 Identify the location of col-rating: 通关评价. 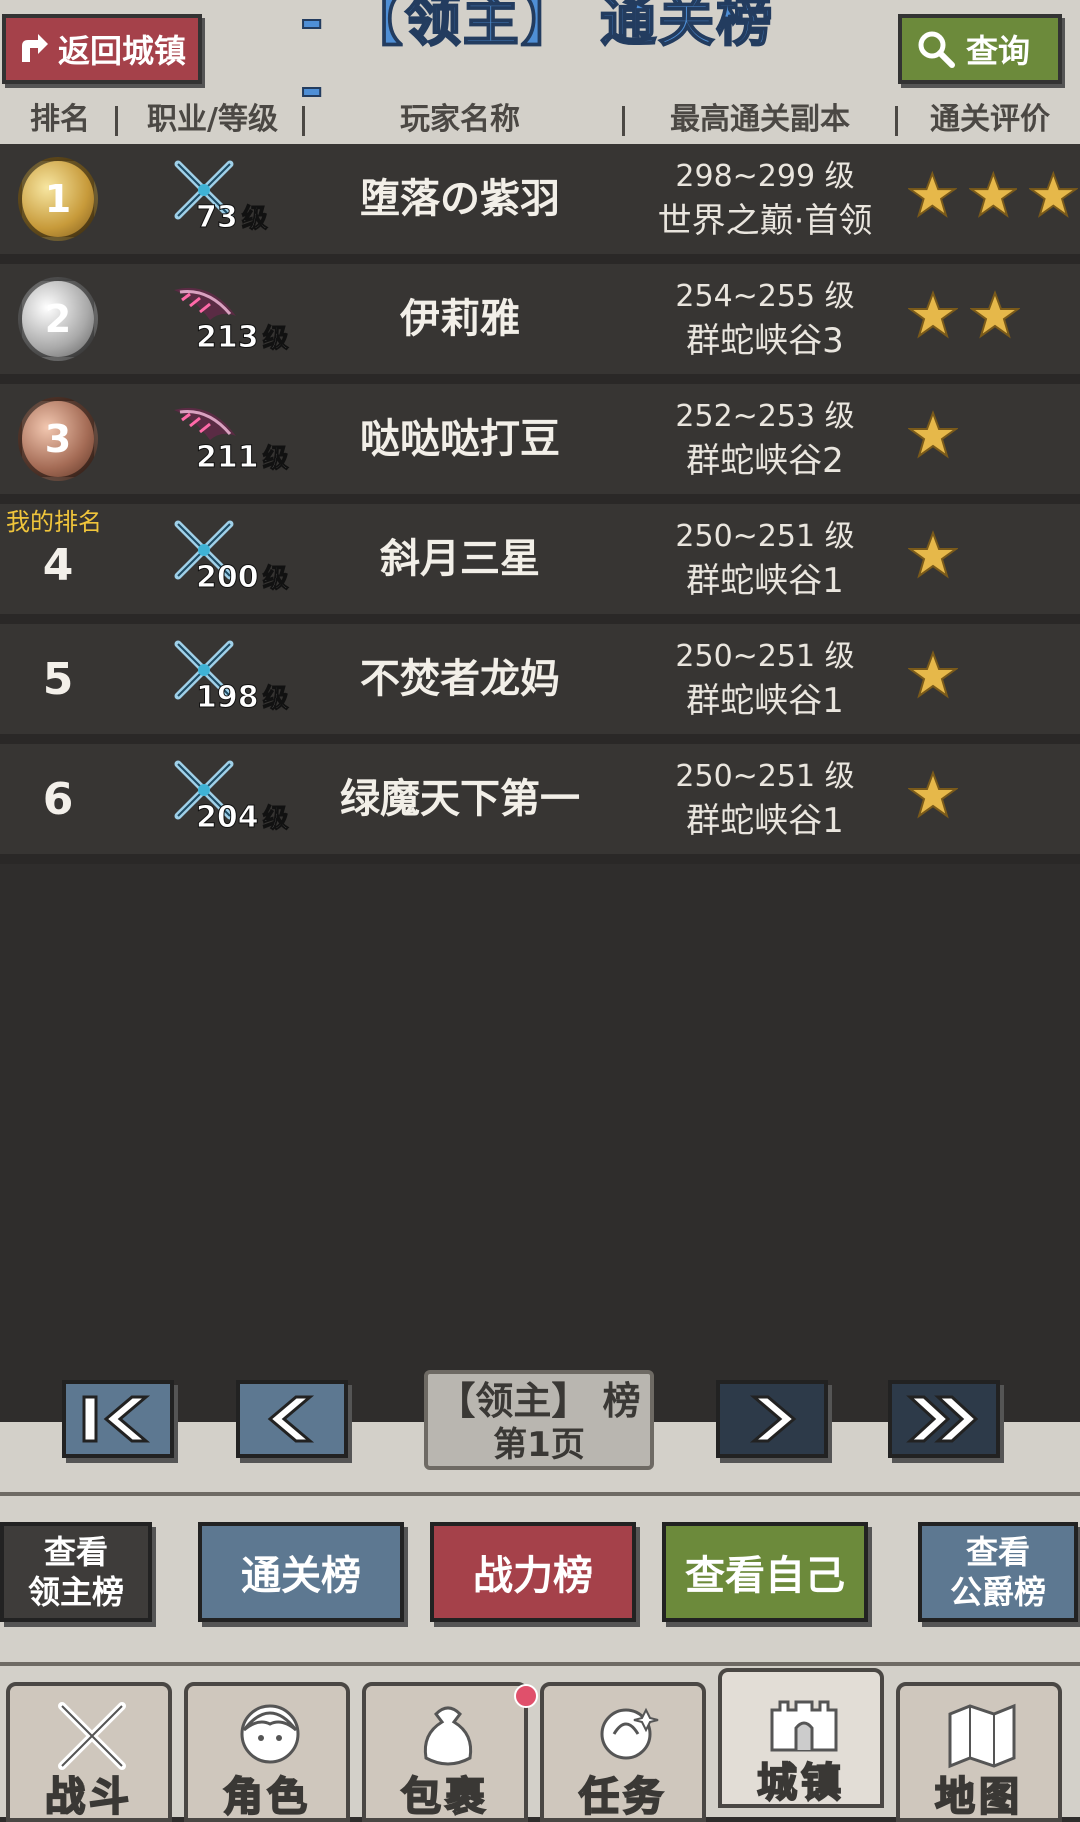
(990, 119).